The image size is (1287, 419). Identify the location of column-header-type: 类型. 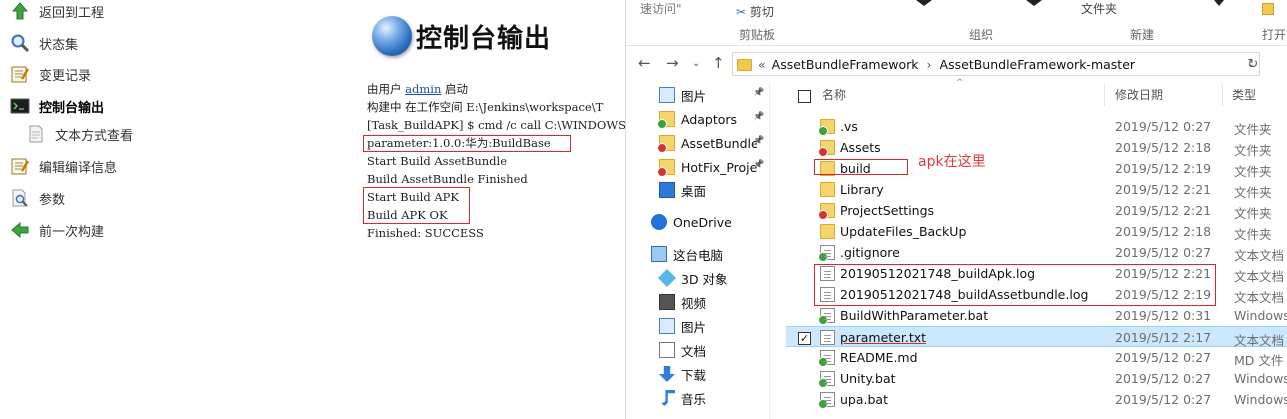
(1244, 94).